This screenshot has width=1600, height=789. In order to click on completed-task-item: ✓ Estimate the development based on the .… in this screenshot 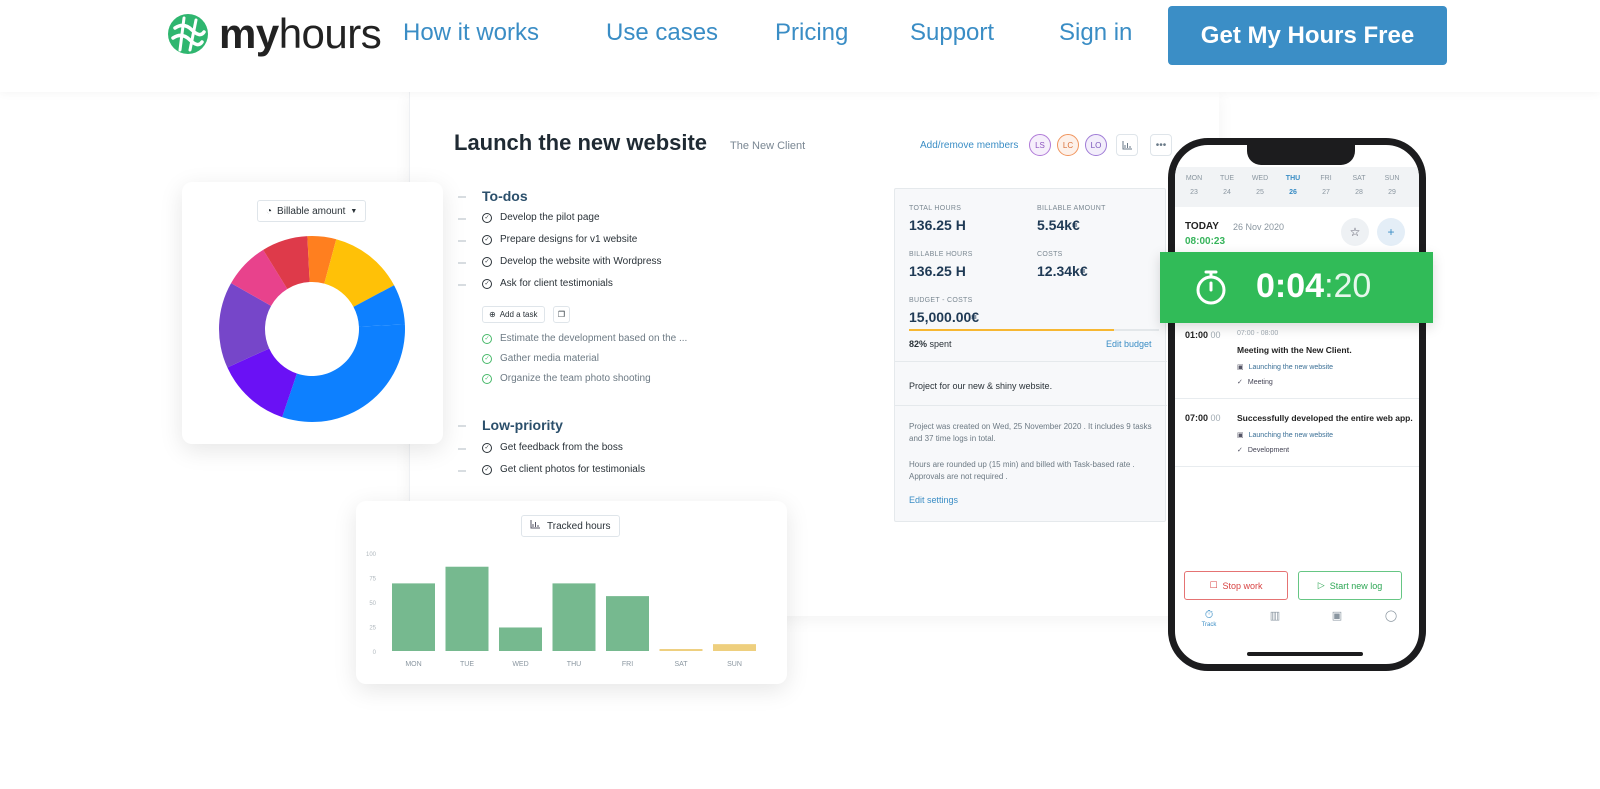, I will do `click(584, 338)`.